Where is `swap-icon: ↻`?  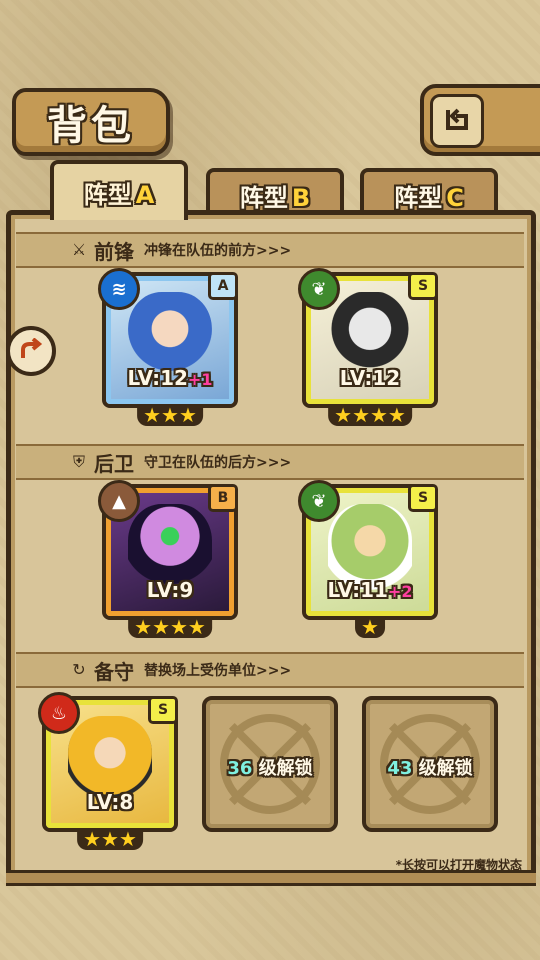 swap-icon: ↻ is located at coordinates (79, 669).